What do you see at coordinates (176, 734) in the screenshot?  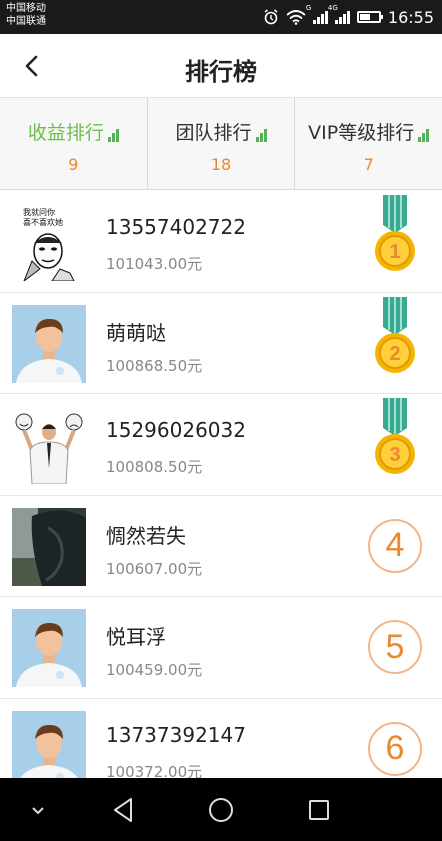 I see `user-name: 13737392147` at bounding box center [176, 734].